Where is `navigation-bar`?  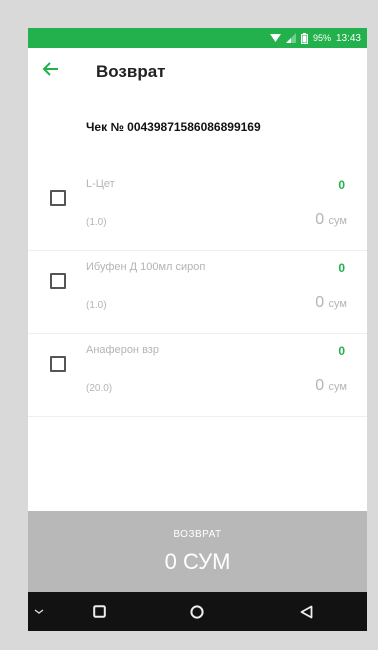
navigation-bar is located at coordinates (197, 611).